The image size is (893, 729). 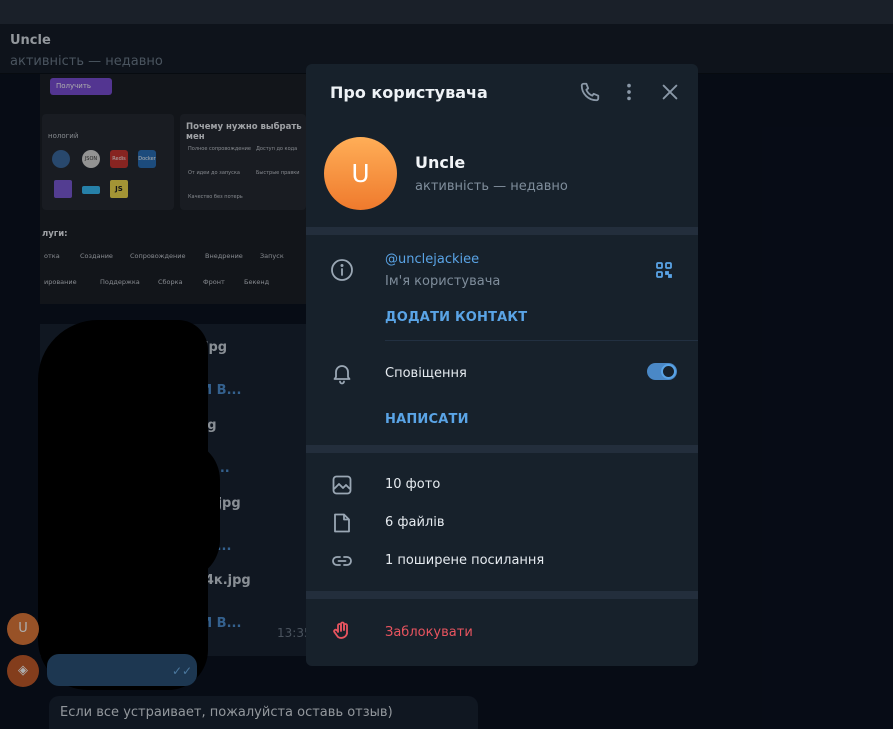 What do you see at coordinates (360, 173) in the screenshot?
I see `user-avatar: U` at bounding box center [360, 173].